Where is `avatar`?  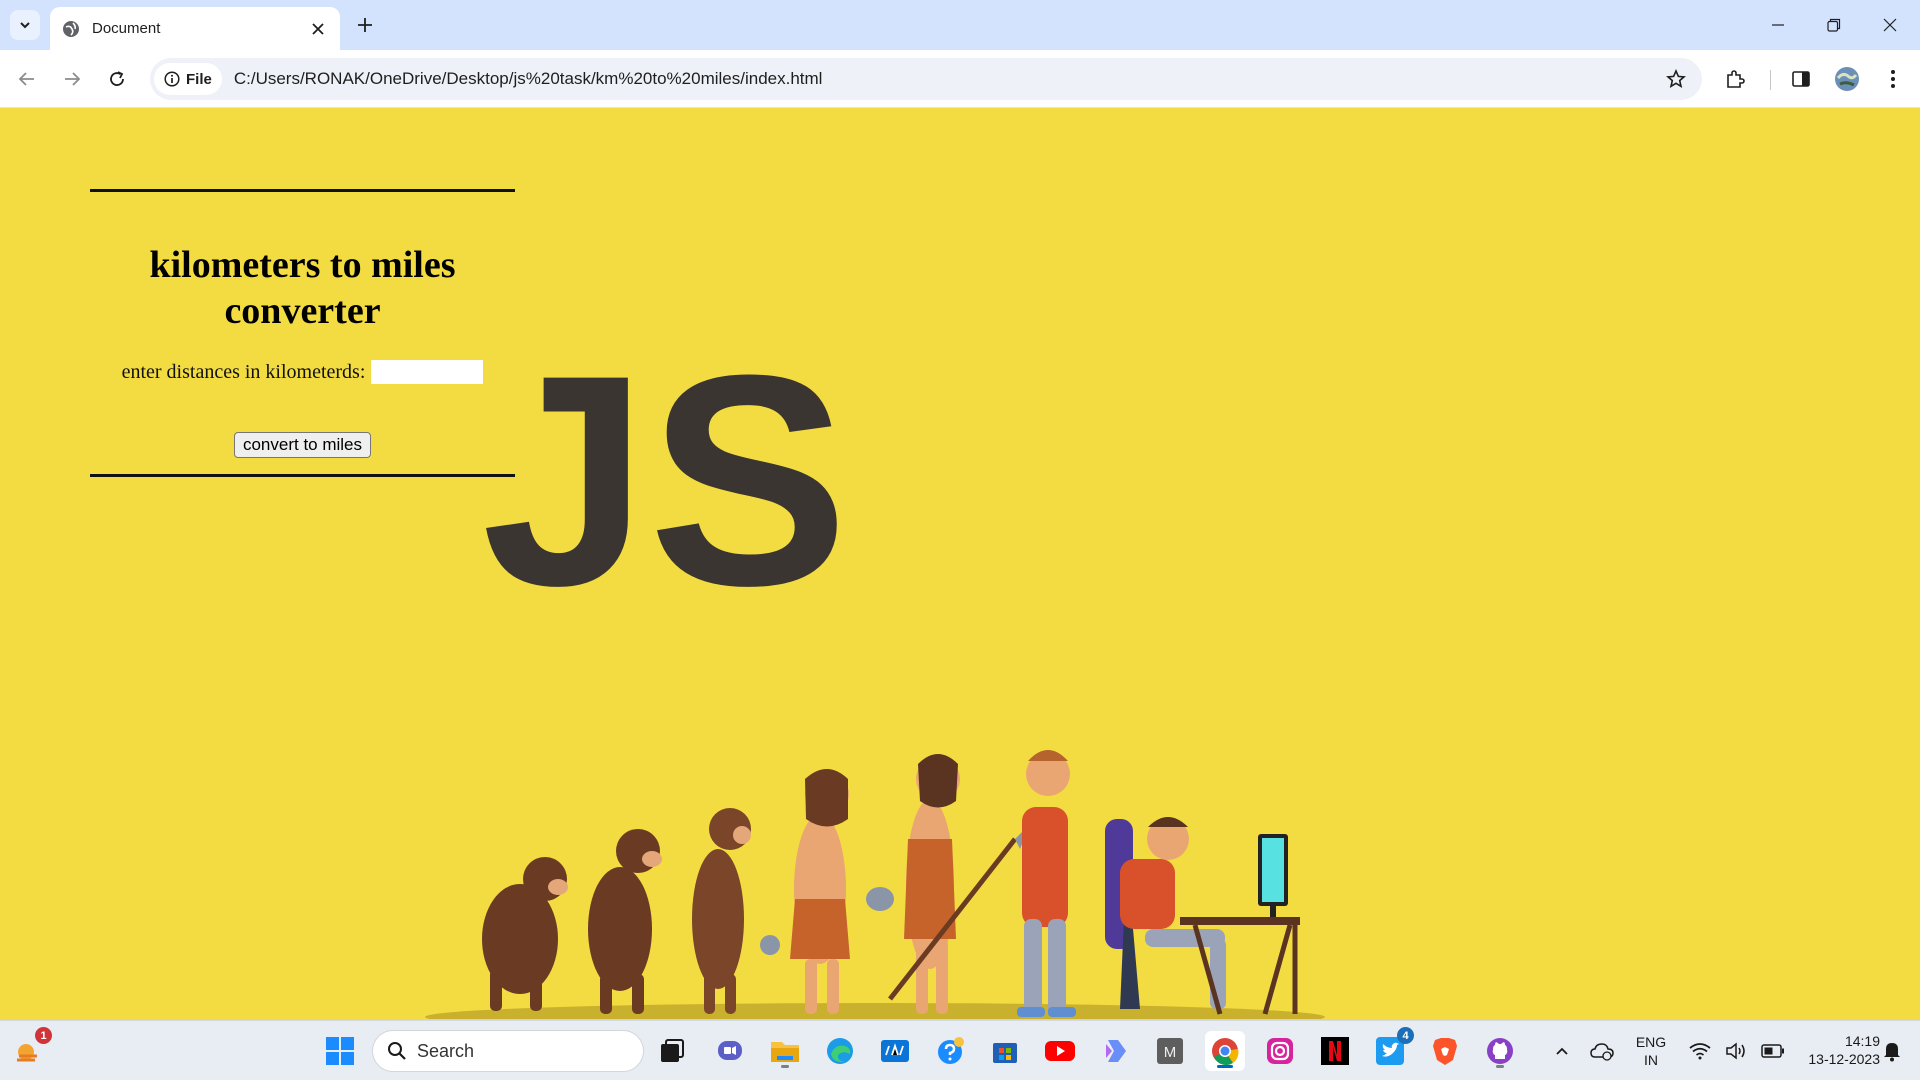
avatar is located at coordinates (1847, 79).